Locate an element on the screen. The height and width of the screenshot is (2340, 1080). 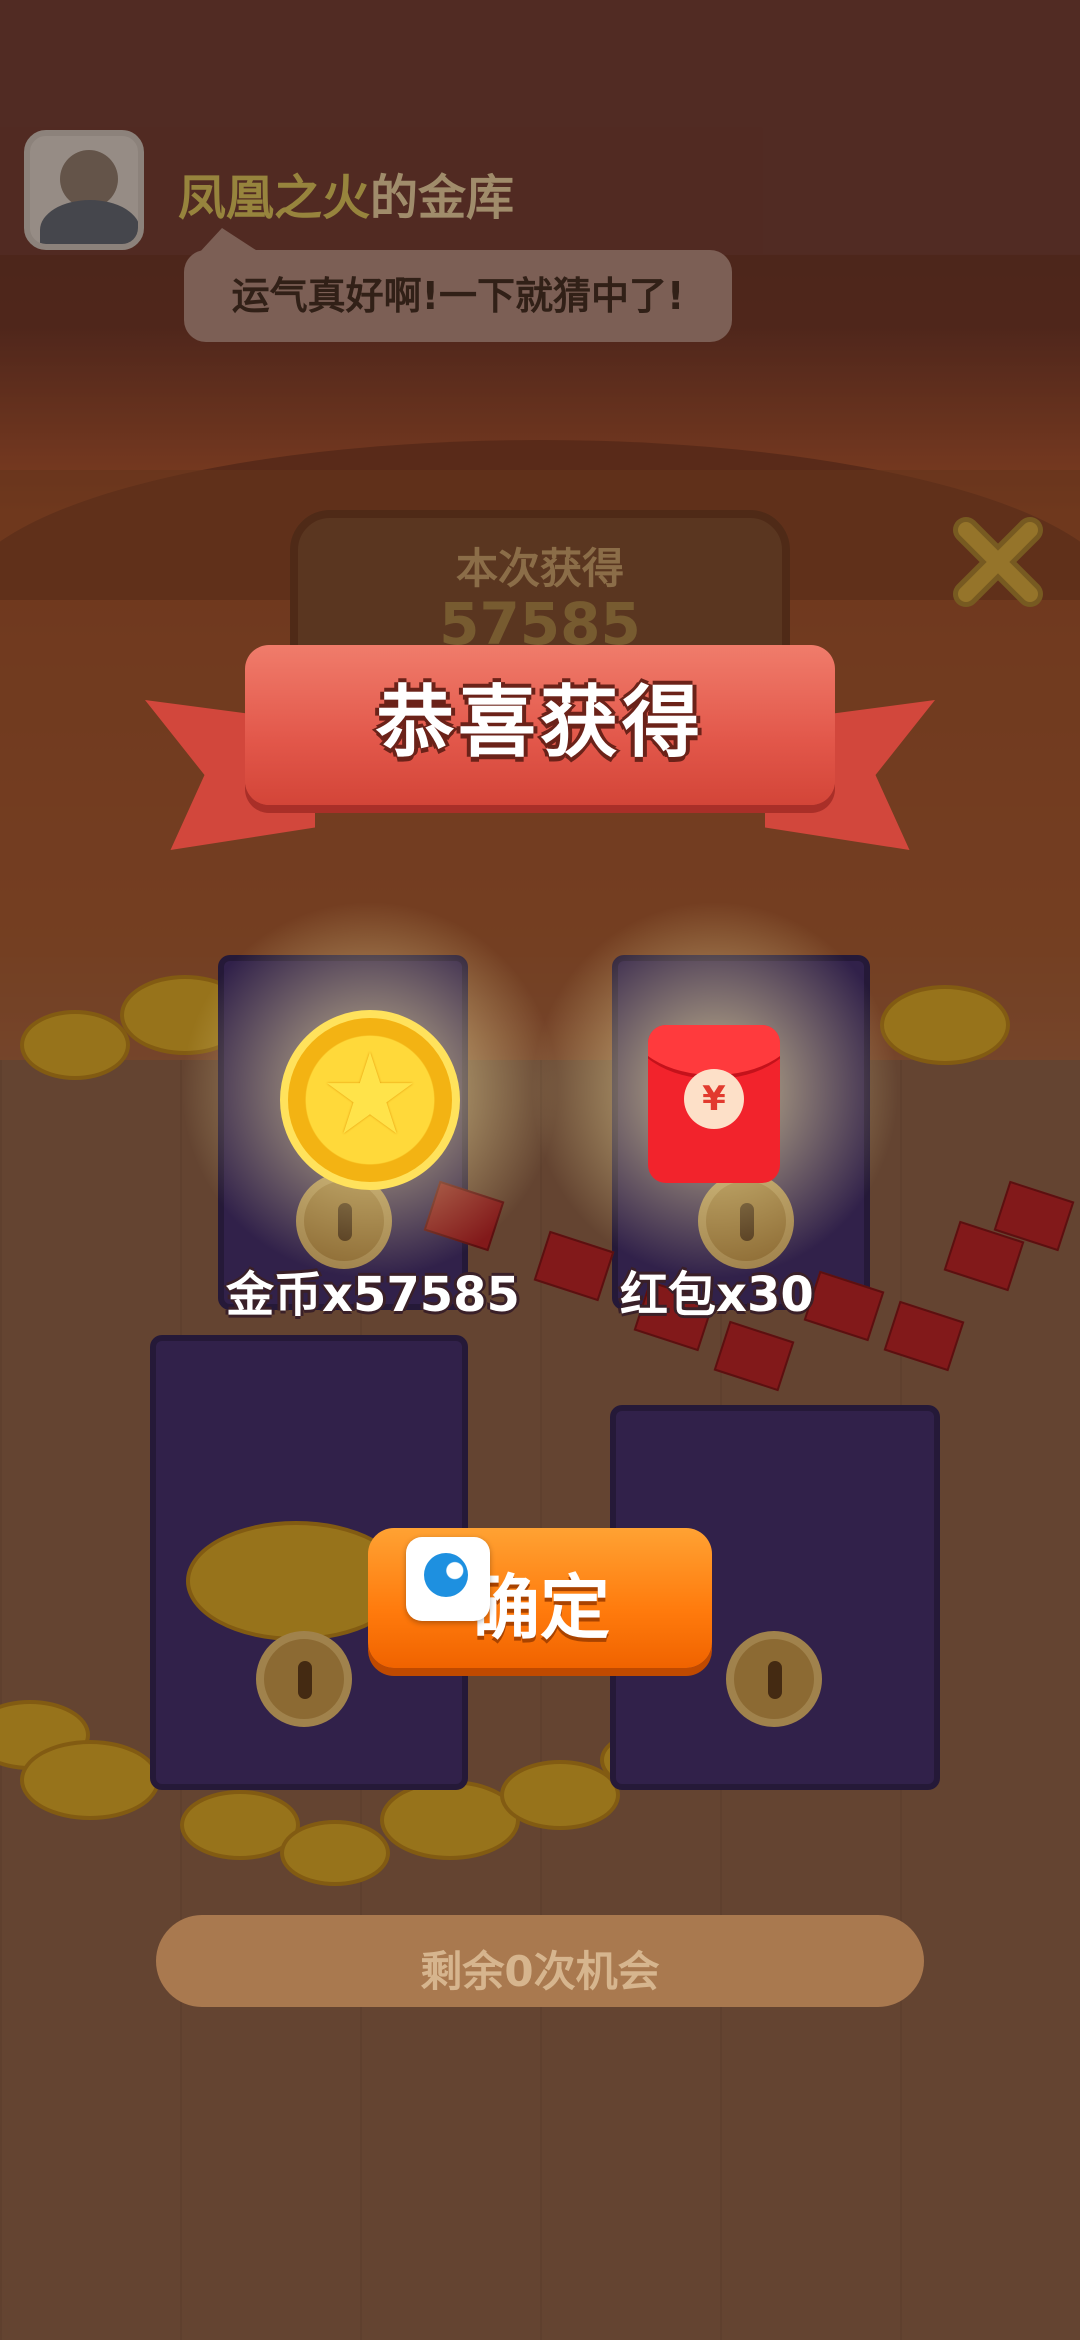
chat-bubble: 运气真好啊!一下就猜中了! is located at coordinates (458, 285).